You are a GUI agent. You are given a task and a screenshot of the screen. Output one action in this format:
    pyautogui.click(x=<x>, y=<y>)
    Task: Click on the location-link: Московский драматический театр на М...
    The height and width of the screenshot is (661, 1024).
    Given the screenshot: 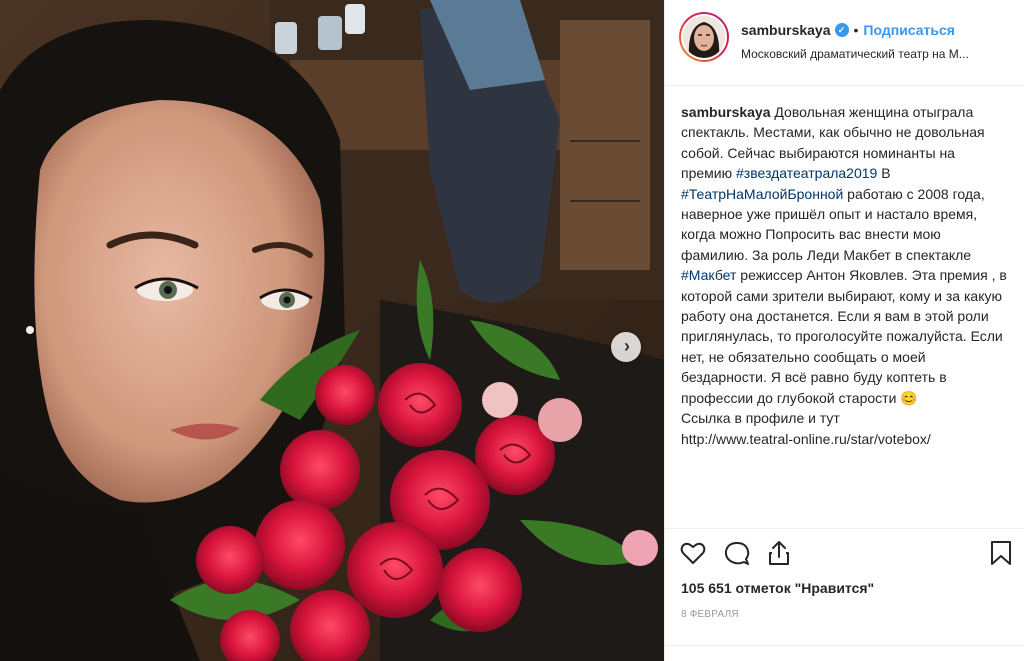 What is the action you would take?
    pyautogui.click(x=855, y=54)
    